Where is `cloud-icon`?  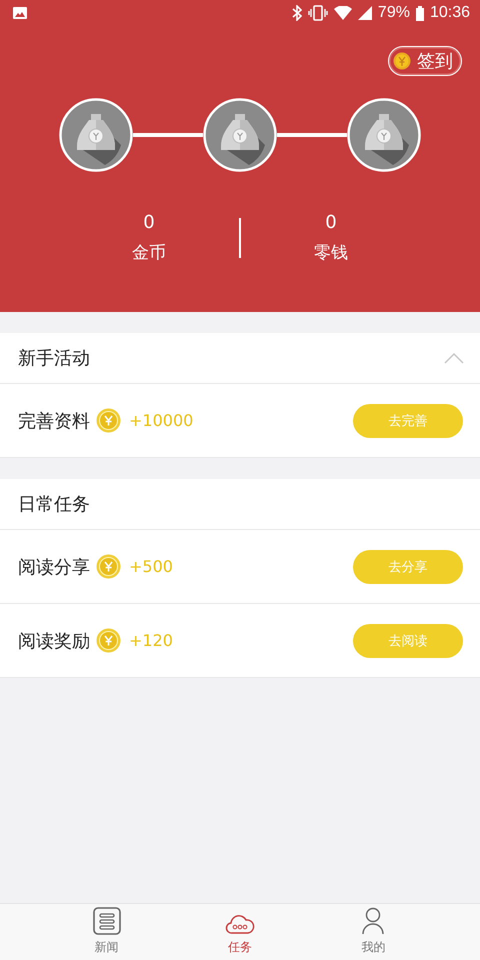 cloud-icon is located at coordinates (239, 924).